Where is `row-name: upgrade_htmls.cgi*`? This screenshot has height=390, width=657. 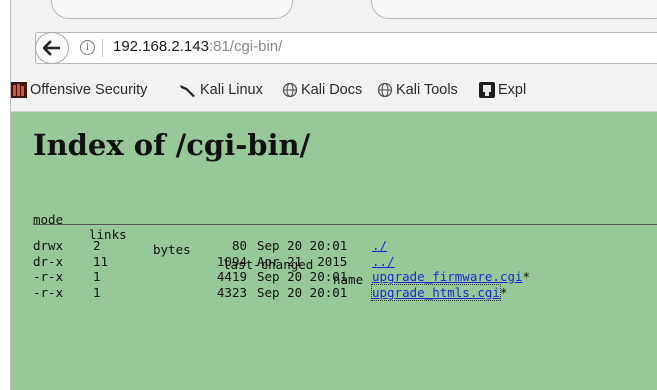
row-name: upgrade_htmls.cgi* is located at coordinates (439, 292).